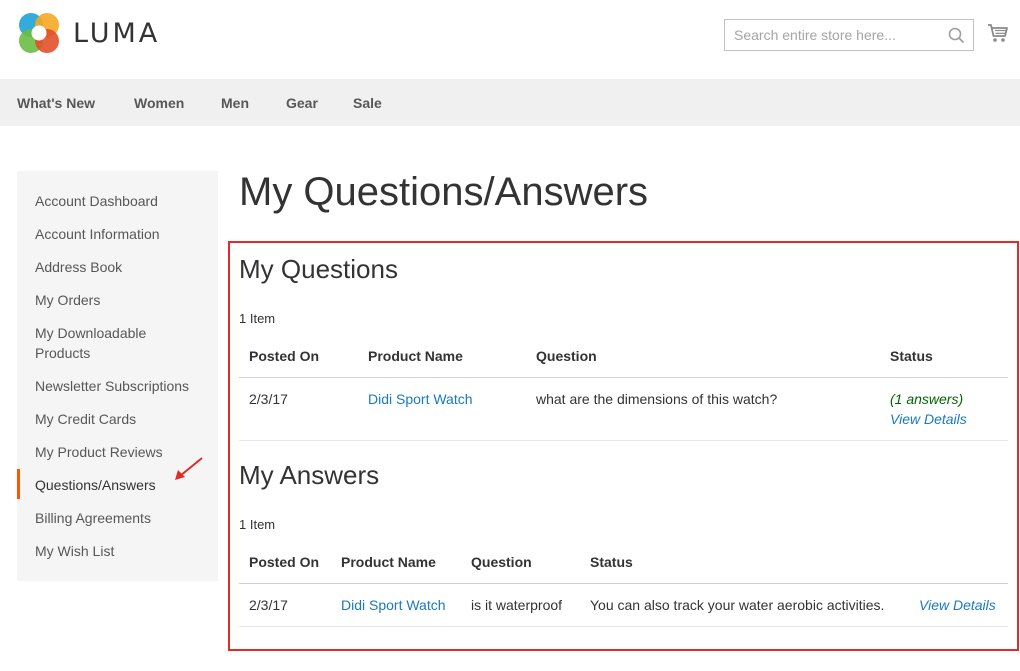  I want to click on search-icon, so click(956, 35).